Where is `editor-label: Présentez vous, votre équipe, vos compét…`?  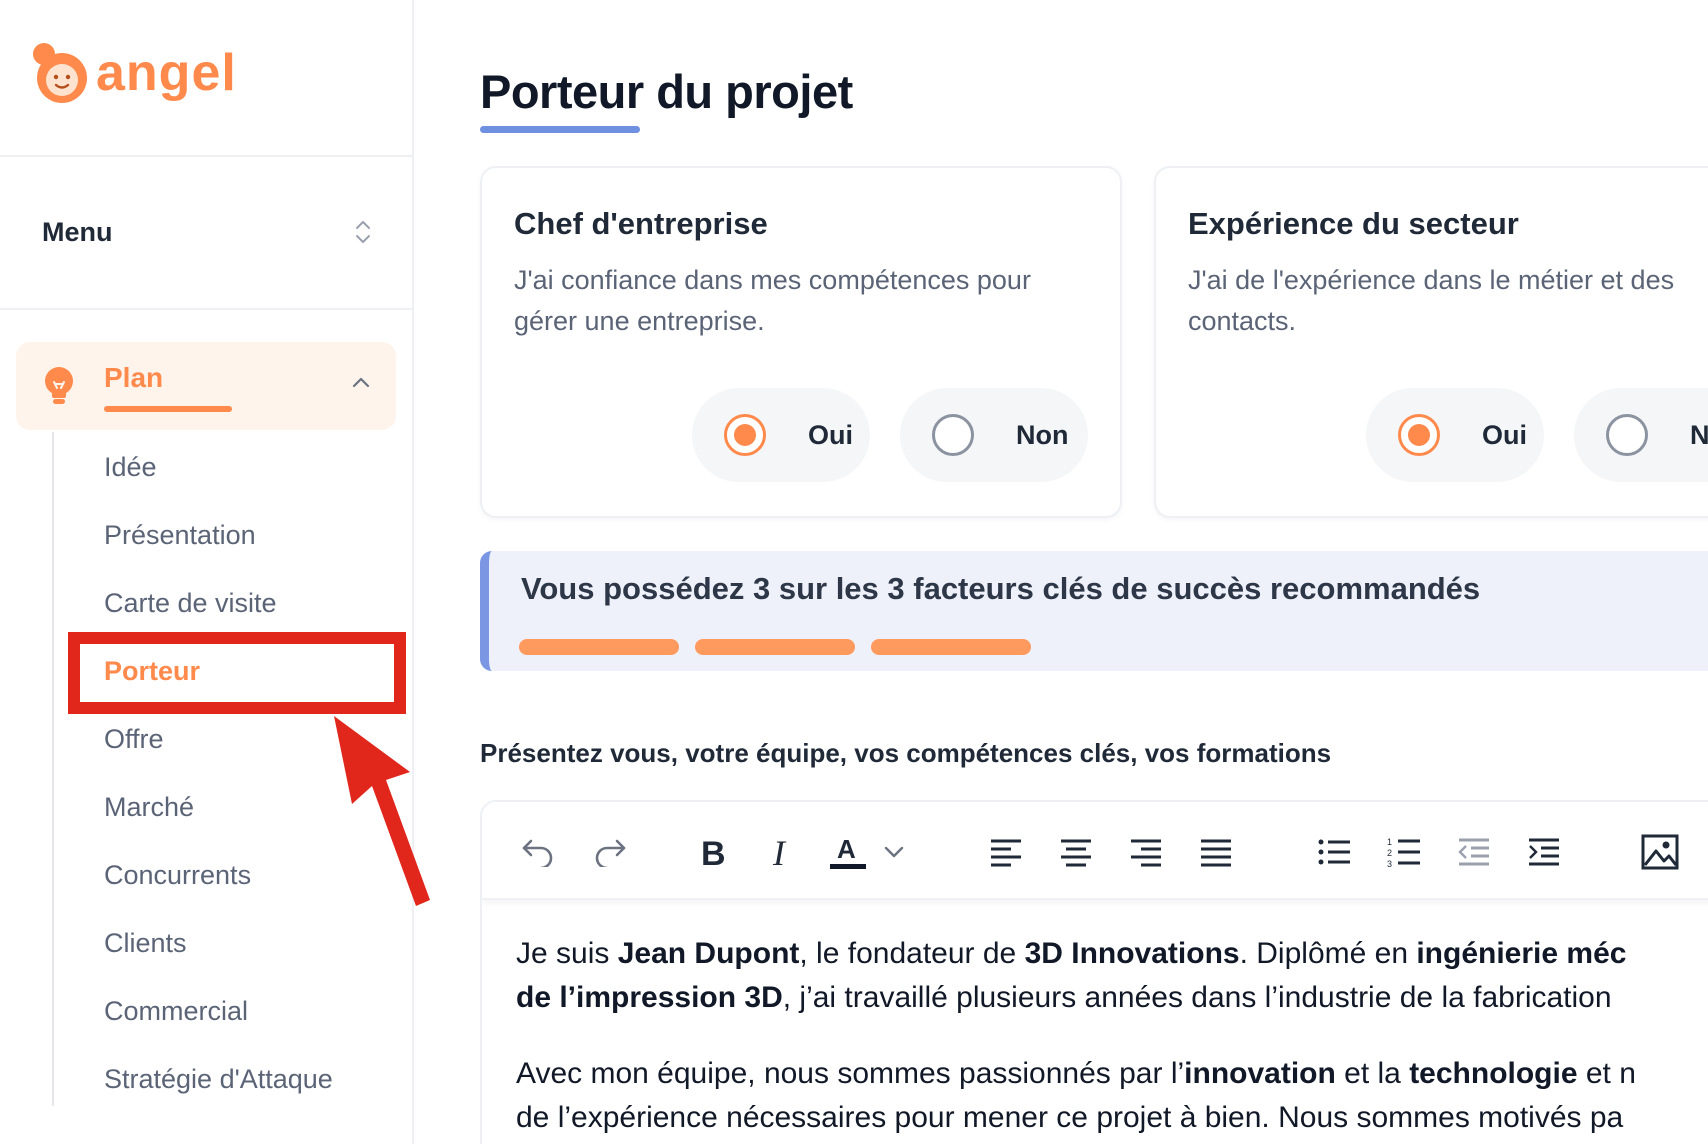
editor-label: Présentez vous, votre équipe, vos compét… is located at coordinates (906, 753).